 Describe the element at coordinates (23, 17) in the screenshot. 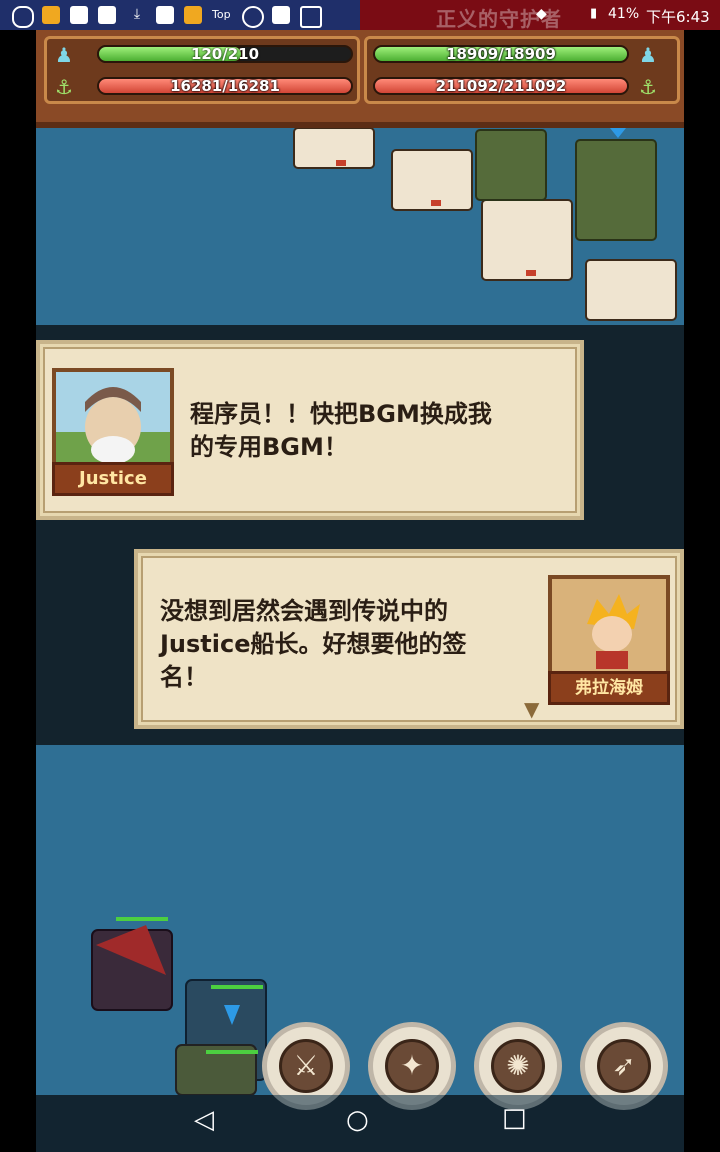

I see `qq-penguin-icon` at that location.